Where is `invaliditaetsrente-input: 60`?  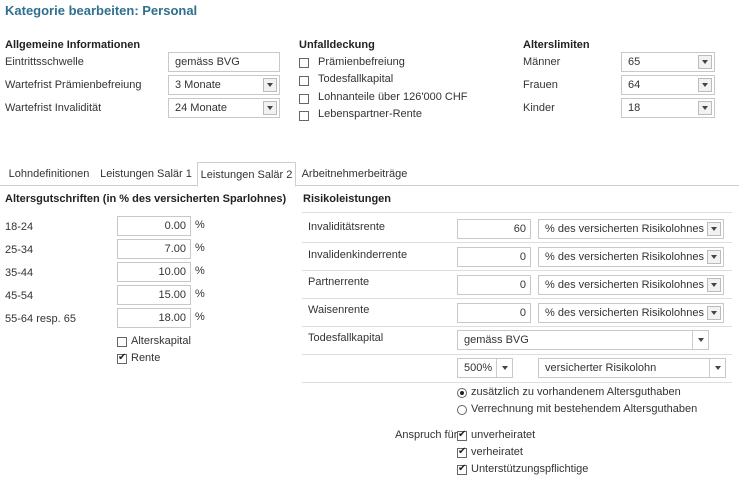
invaliditaetsrente-input: 60 is located at coordinates (494, 229).